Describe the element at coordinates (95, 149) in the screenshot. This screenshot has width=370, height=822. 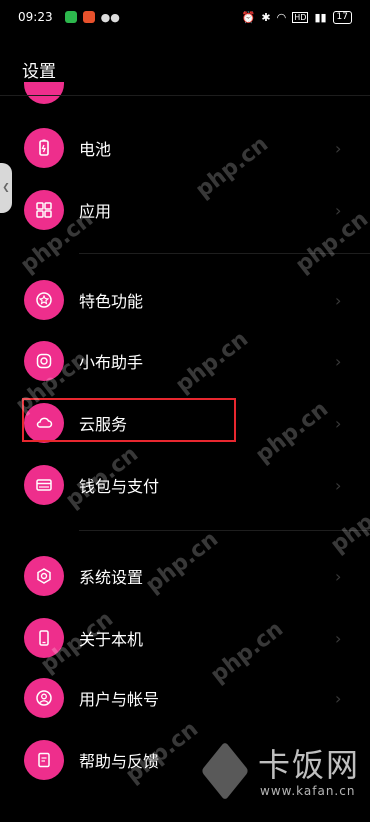
I see `menu-item-label: 电池` at that location.